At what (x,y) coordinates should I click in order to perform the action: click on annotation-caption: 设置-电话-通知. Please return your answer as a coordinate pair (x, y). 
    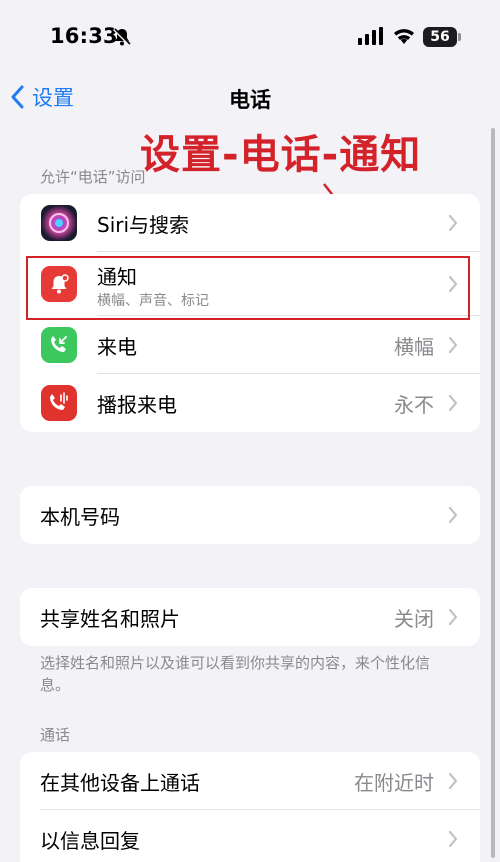
    Looking at the image, I should click on (281, 155).